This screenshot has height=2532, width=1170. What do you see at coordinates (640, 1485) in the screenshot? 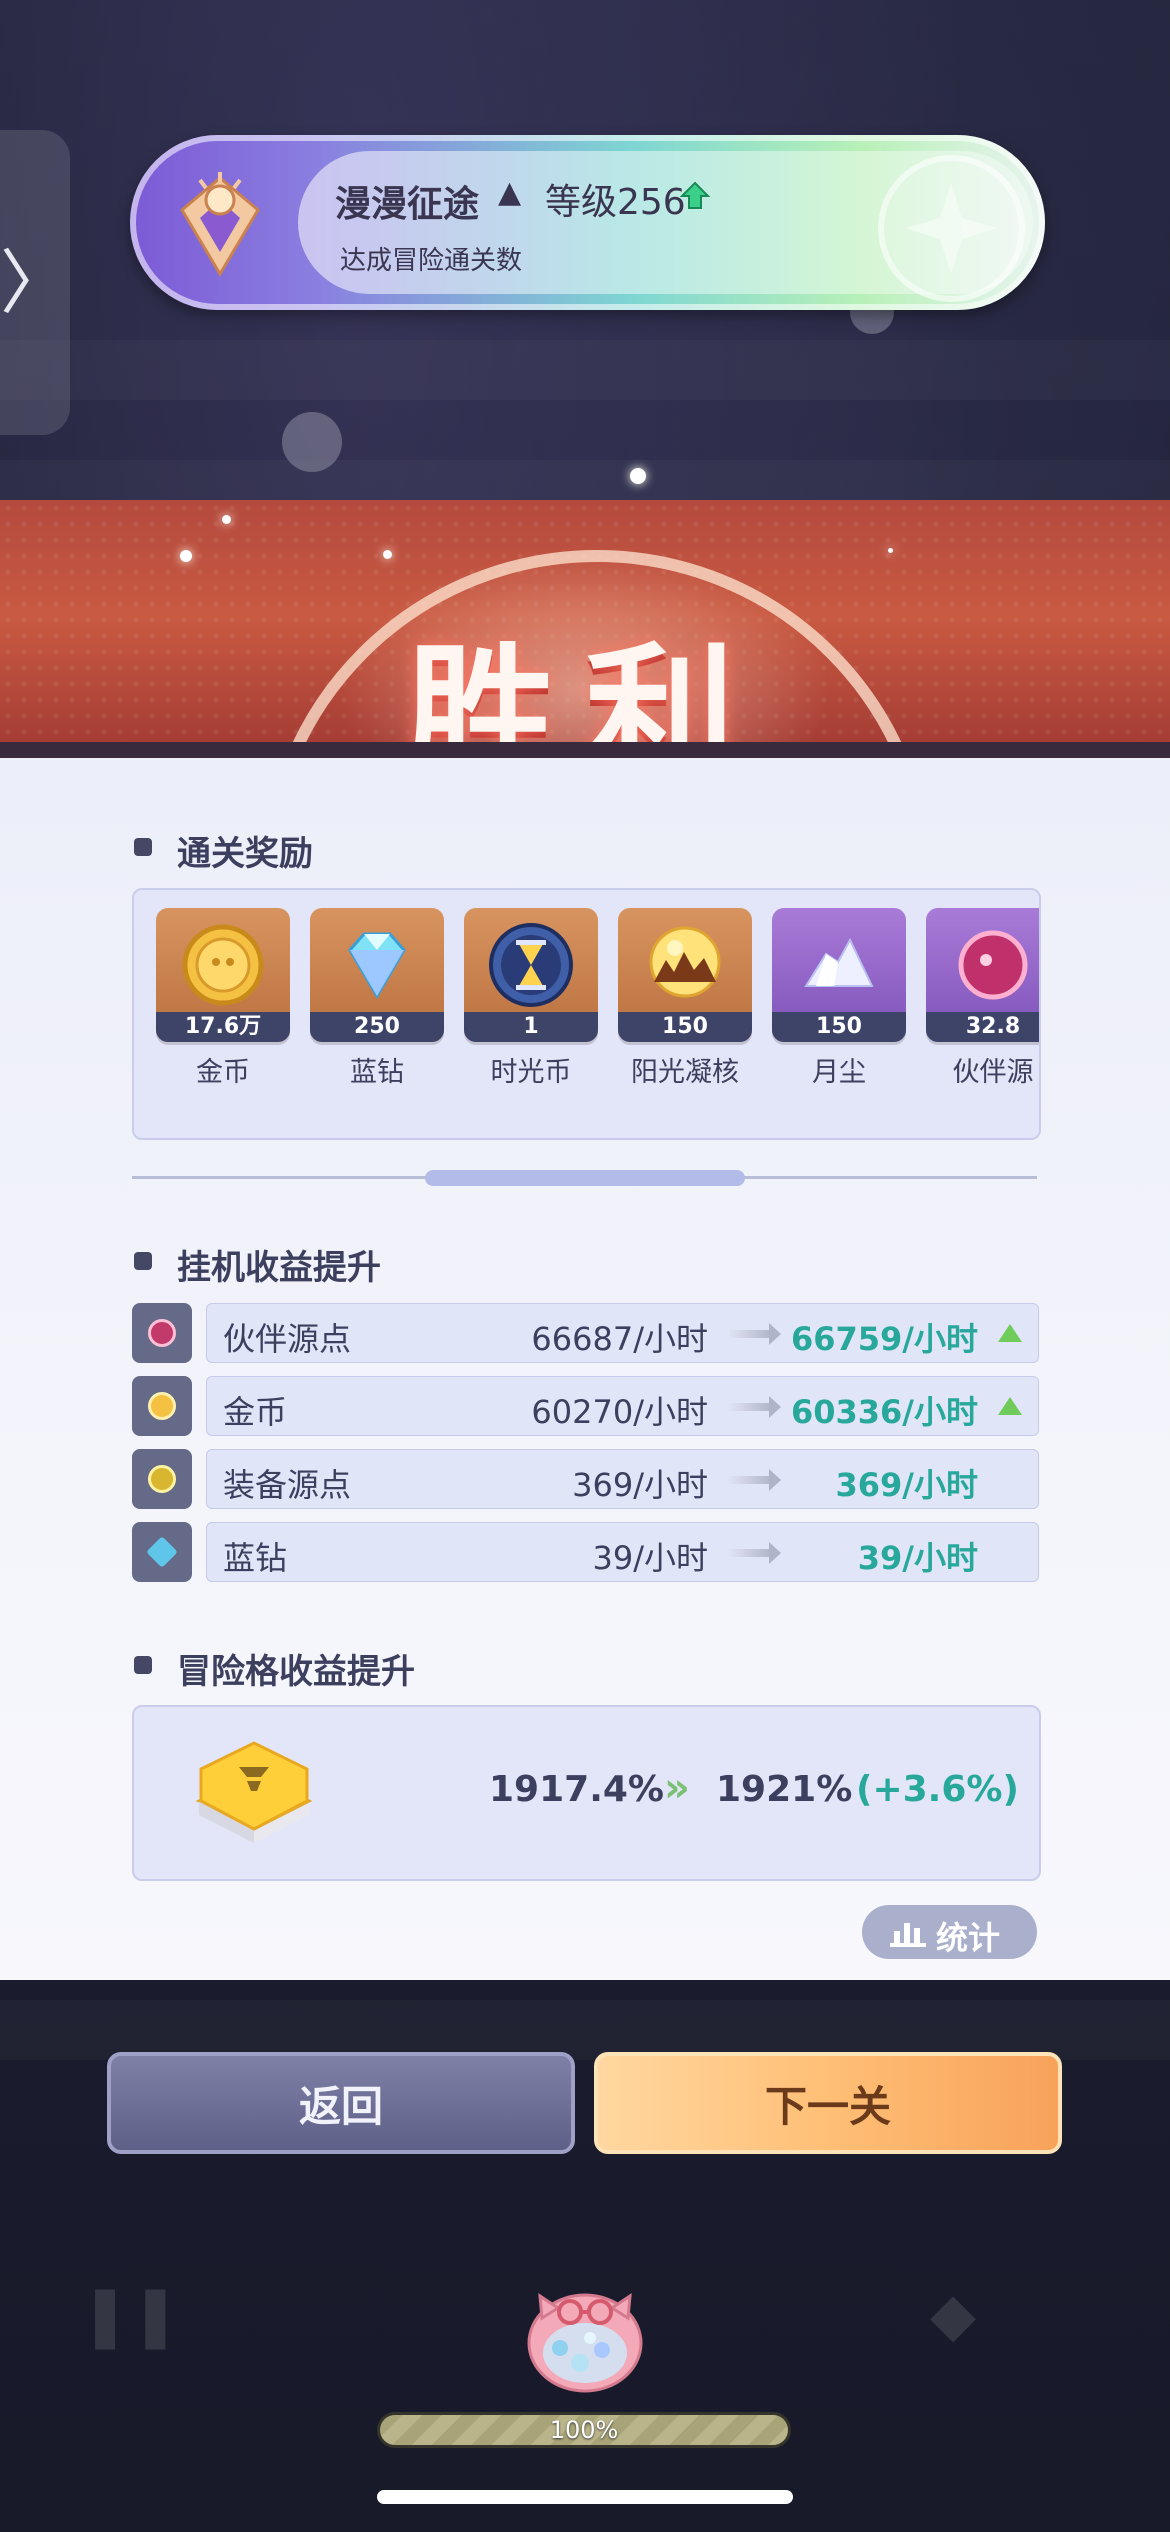
I see `idle-row-old-value: 369/小时` at bounding box center [640, 1485].